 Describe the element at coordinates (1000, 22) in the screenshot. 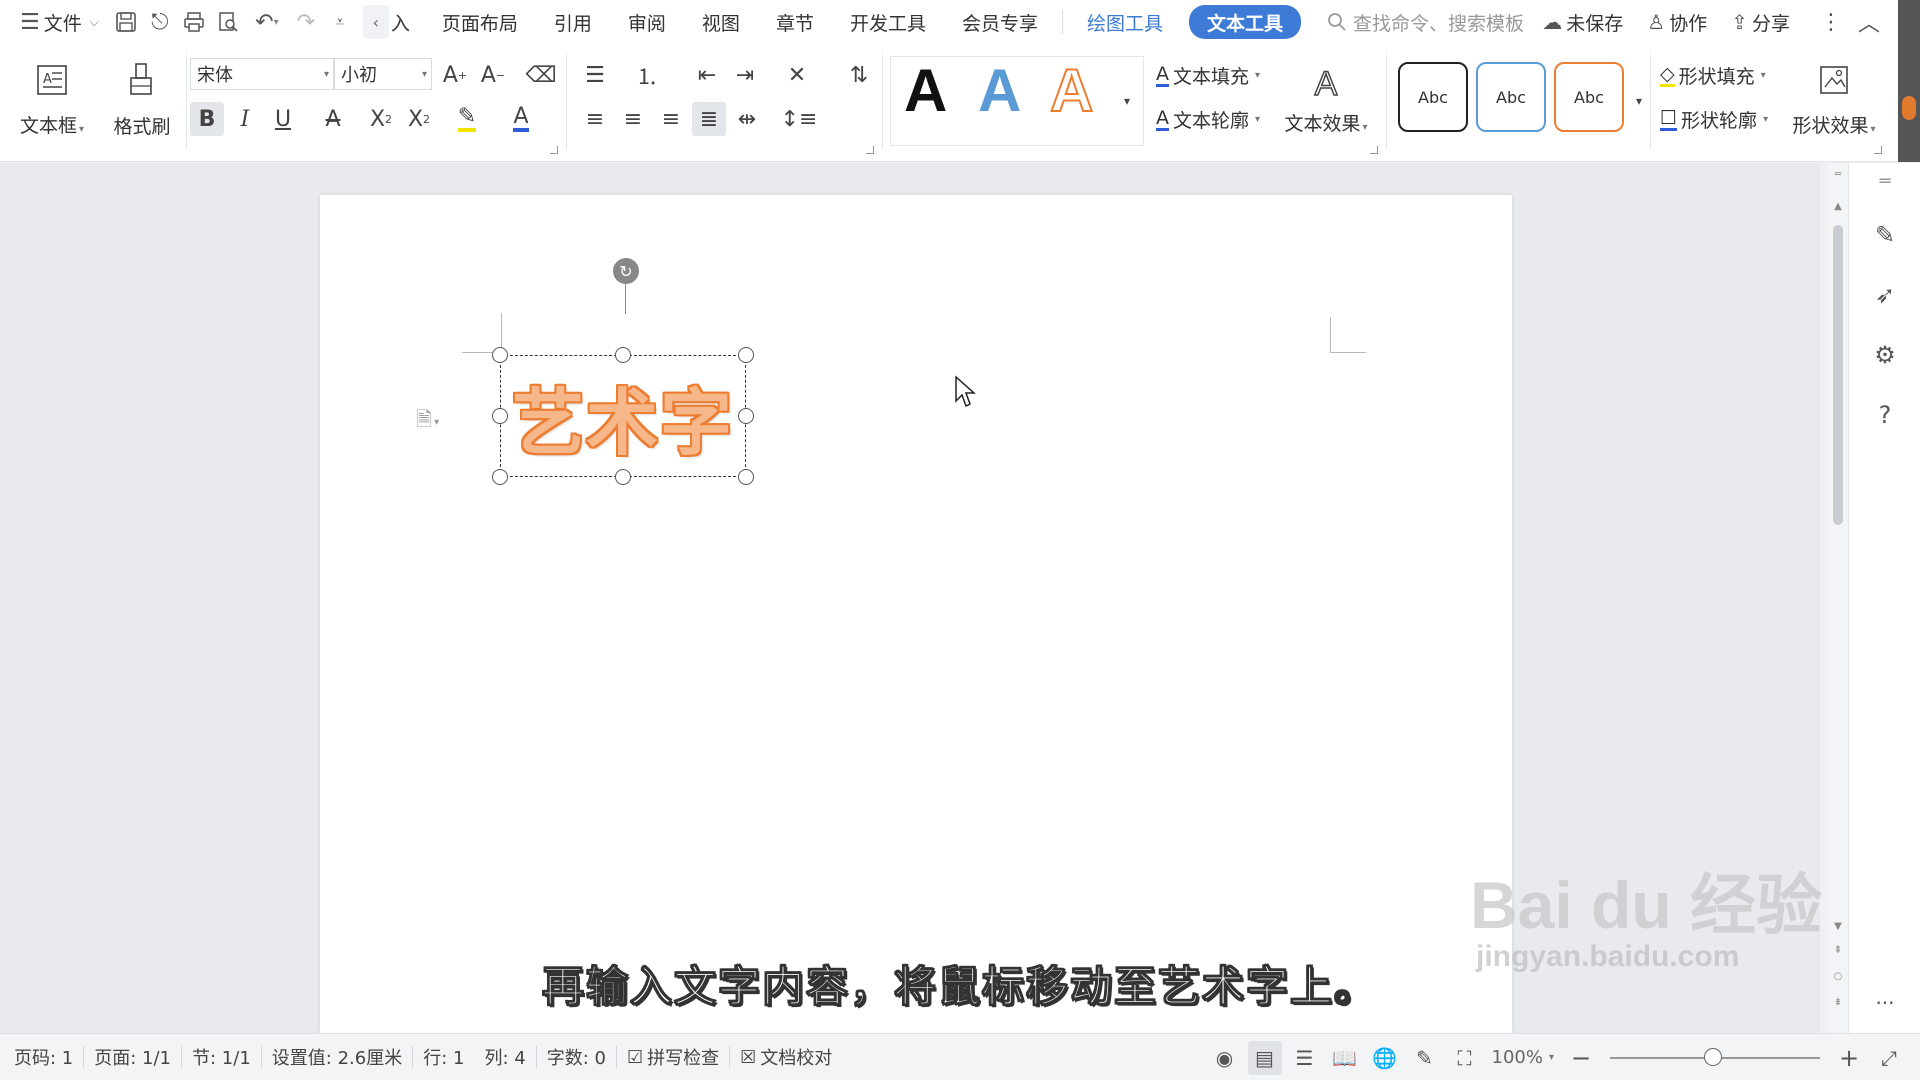

I see `tab-member: 会员专享` at that location.